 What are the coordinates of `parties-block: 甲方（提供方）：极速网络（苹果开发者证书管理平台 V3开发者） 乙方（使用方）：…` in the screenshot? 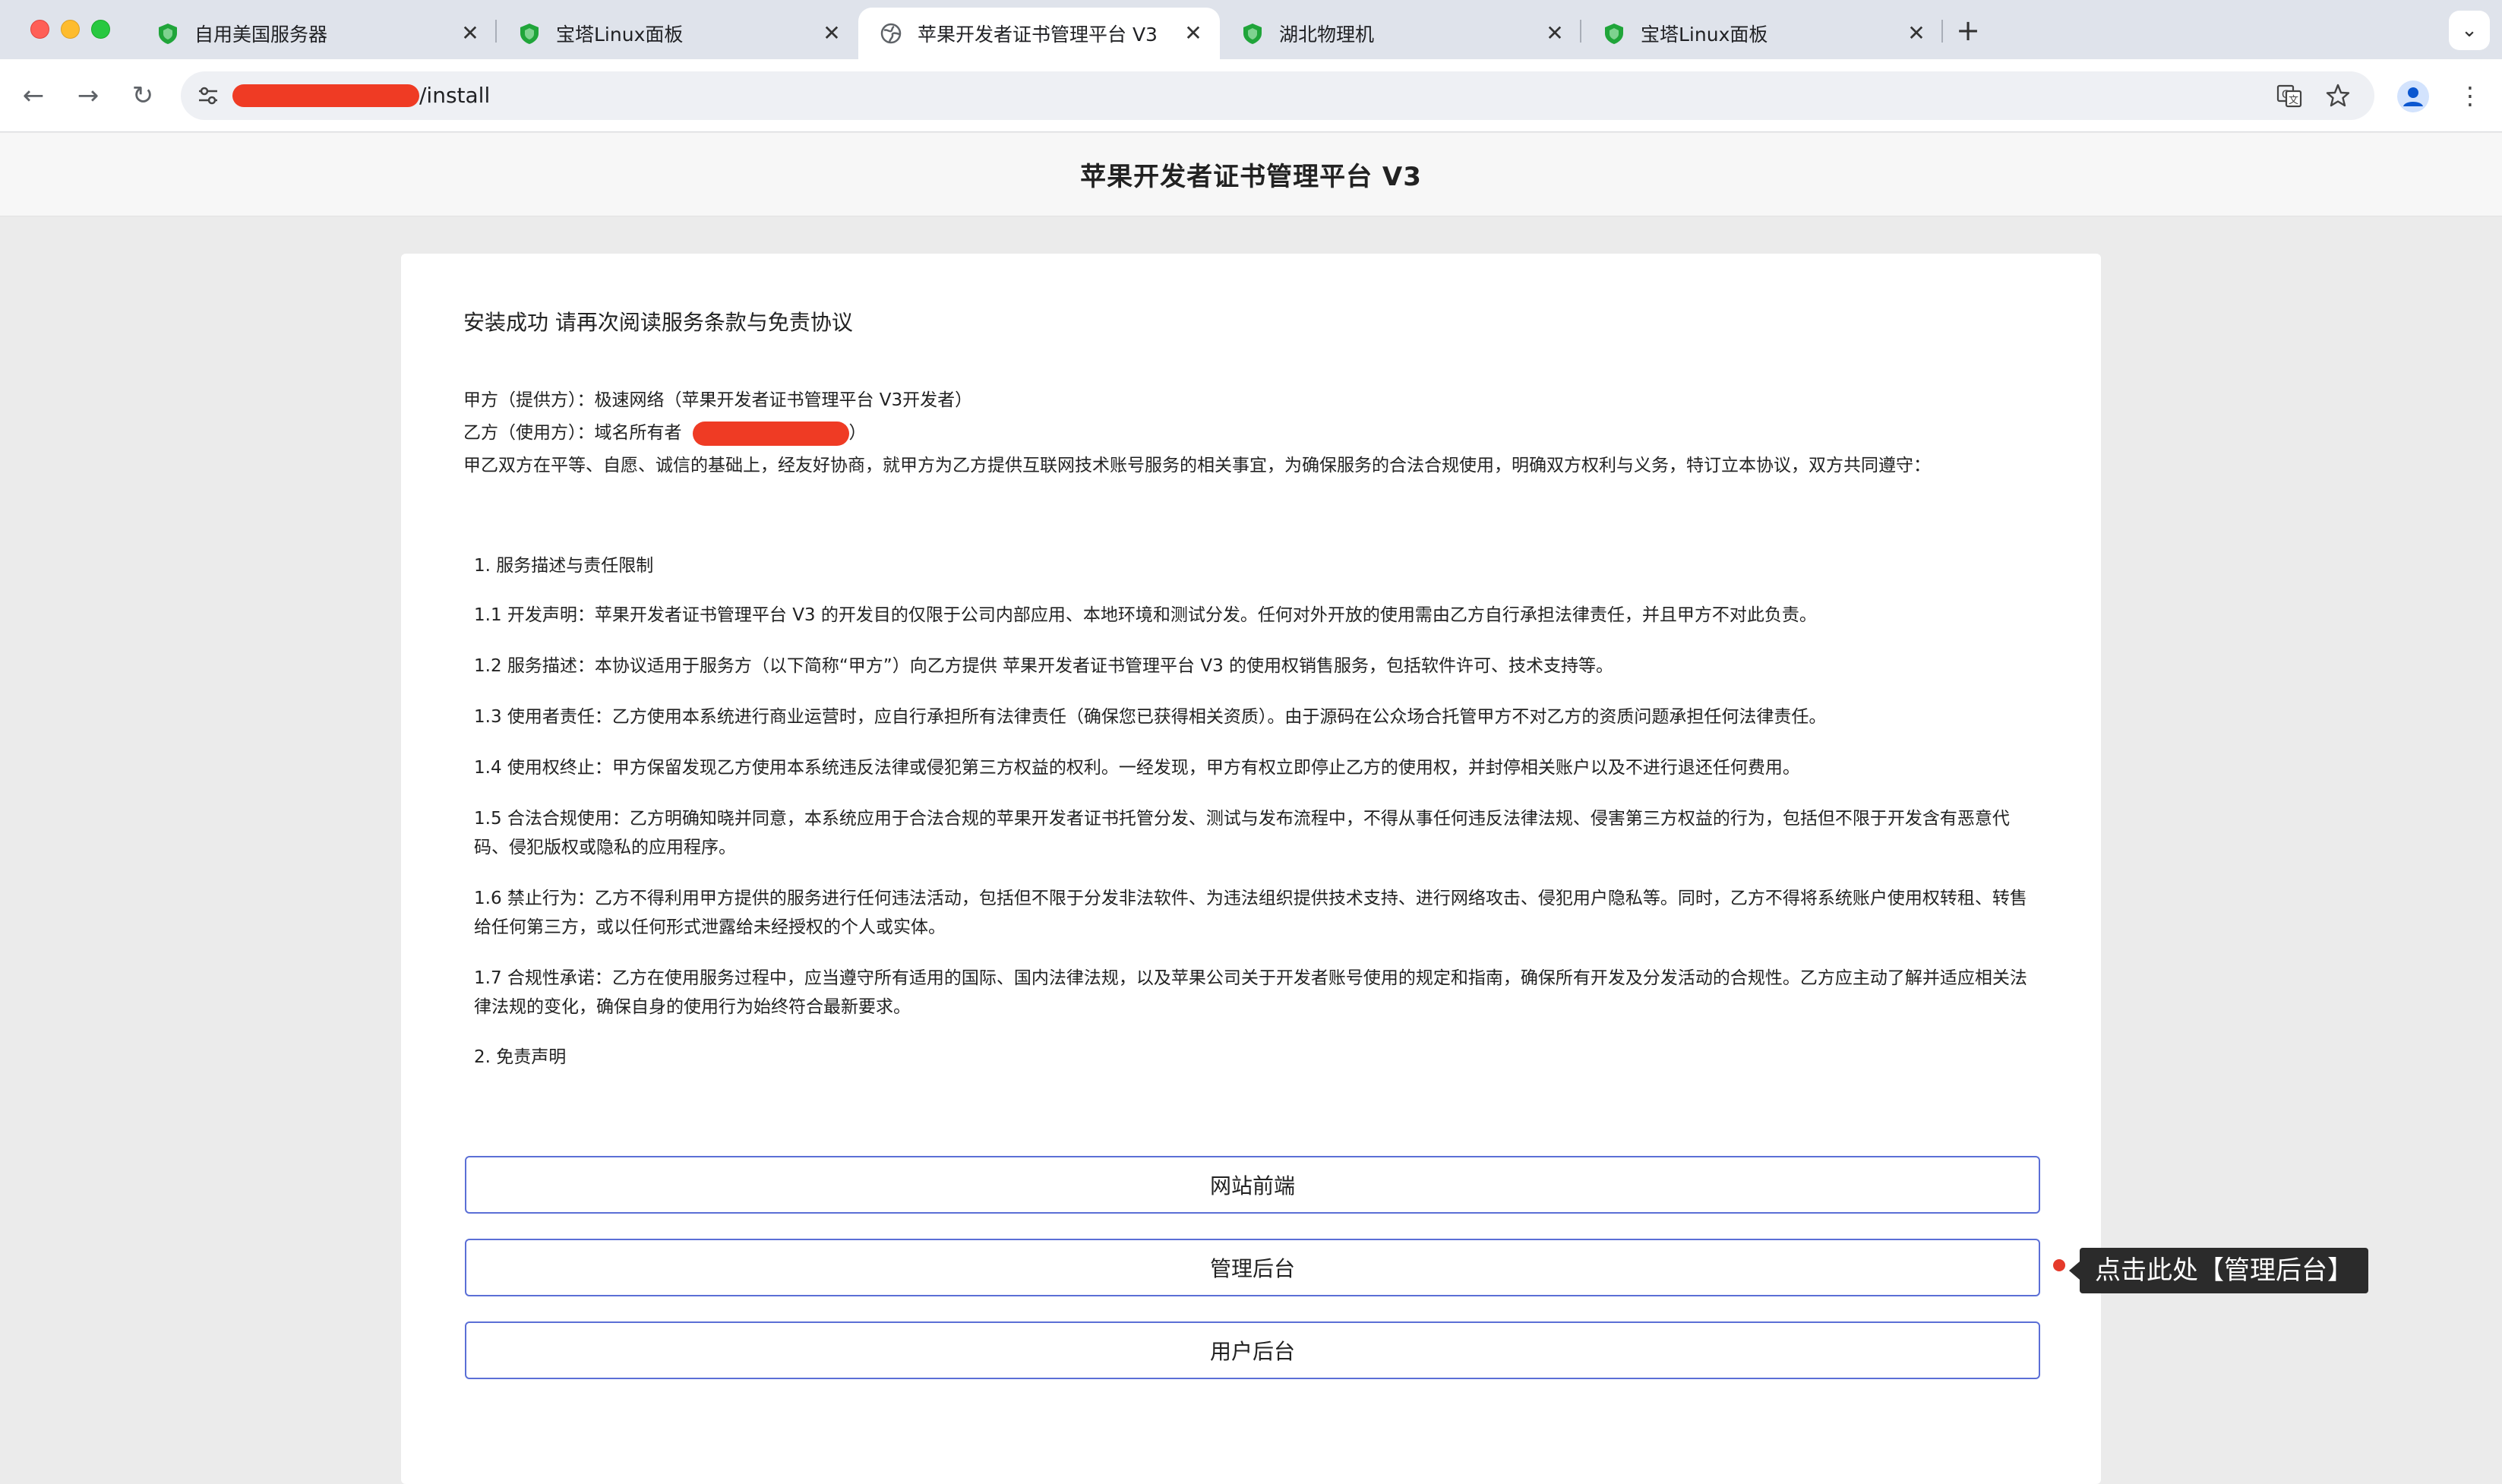 It's located at (1251, 433).